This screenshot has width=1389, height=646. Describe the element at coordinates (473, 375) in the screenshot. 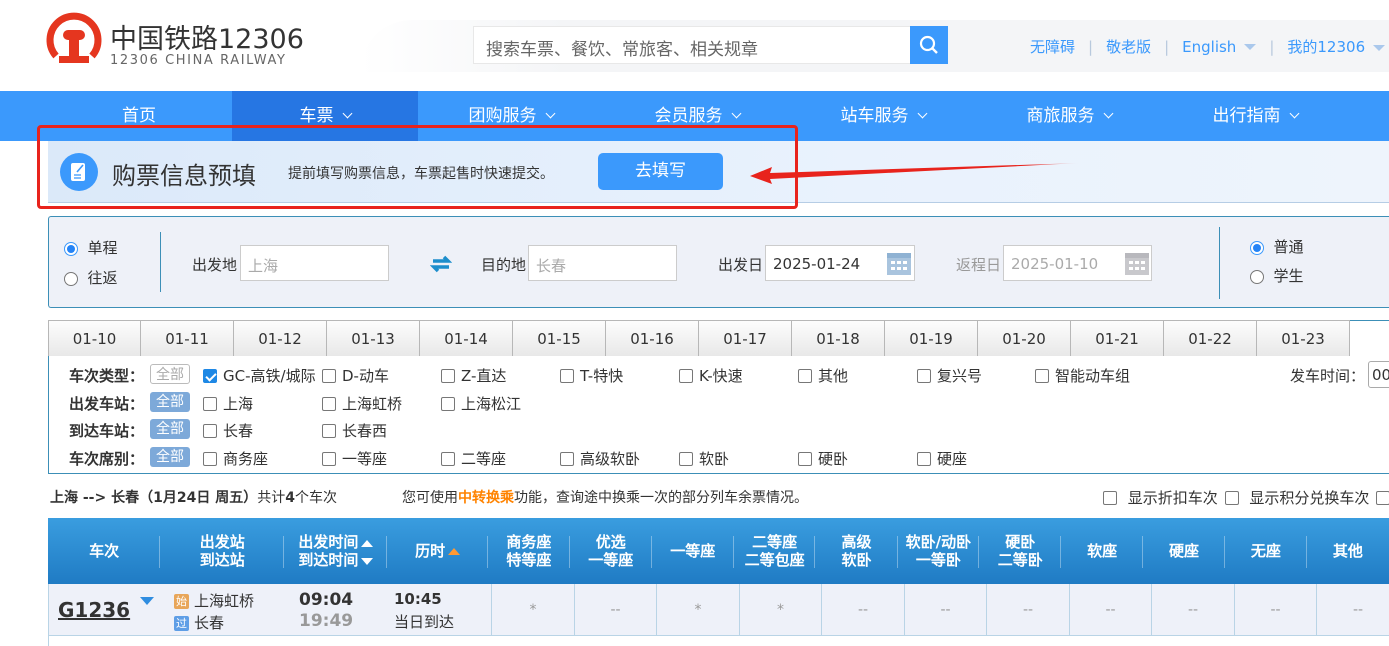

I see `filter-option: Z-直达` at that location.